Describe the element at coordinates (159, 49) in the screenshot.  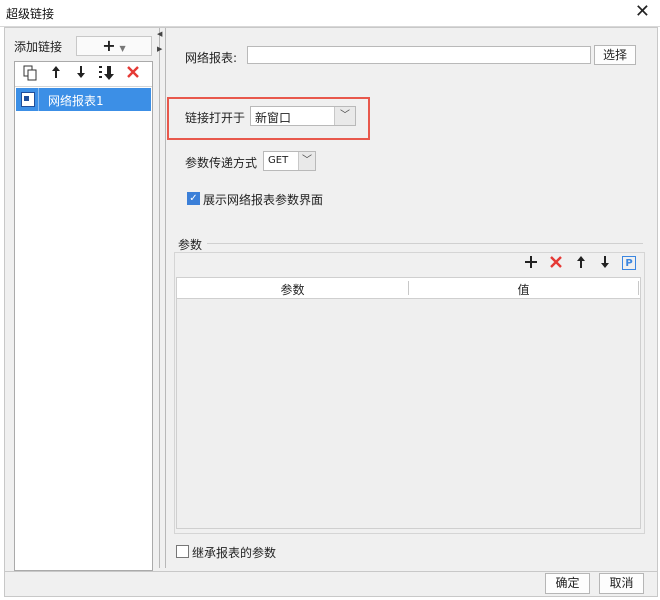
I see `expand-right-icon: ▶` at that location.